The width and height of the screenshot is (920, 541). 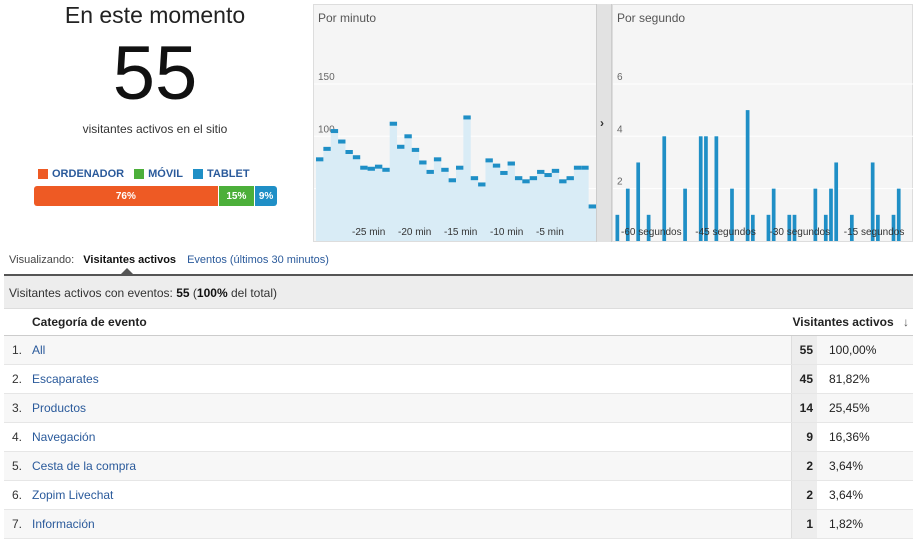 I want to click on row-category-link: Cesta de la compra, so click(x=411, y=466).